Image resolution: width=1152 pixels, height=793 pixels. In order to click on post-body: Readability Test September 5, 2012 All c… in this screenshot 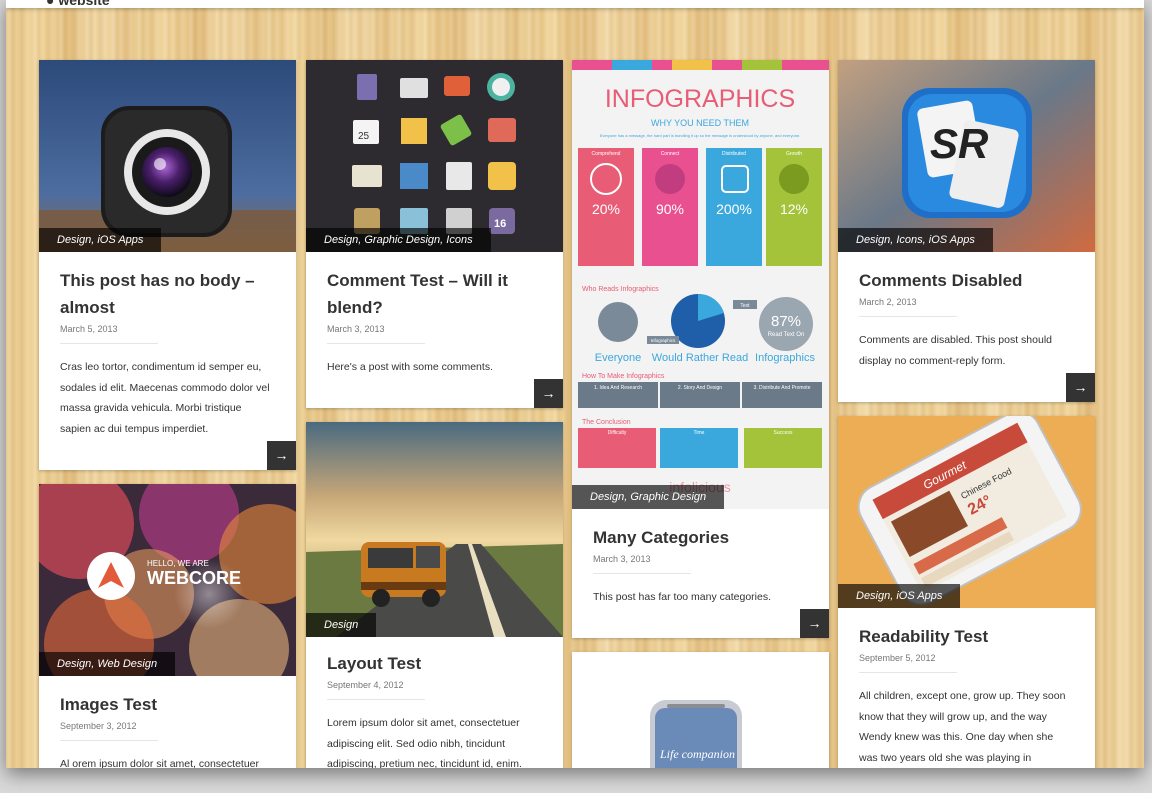, I will do `click(966, 695)`.